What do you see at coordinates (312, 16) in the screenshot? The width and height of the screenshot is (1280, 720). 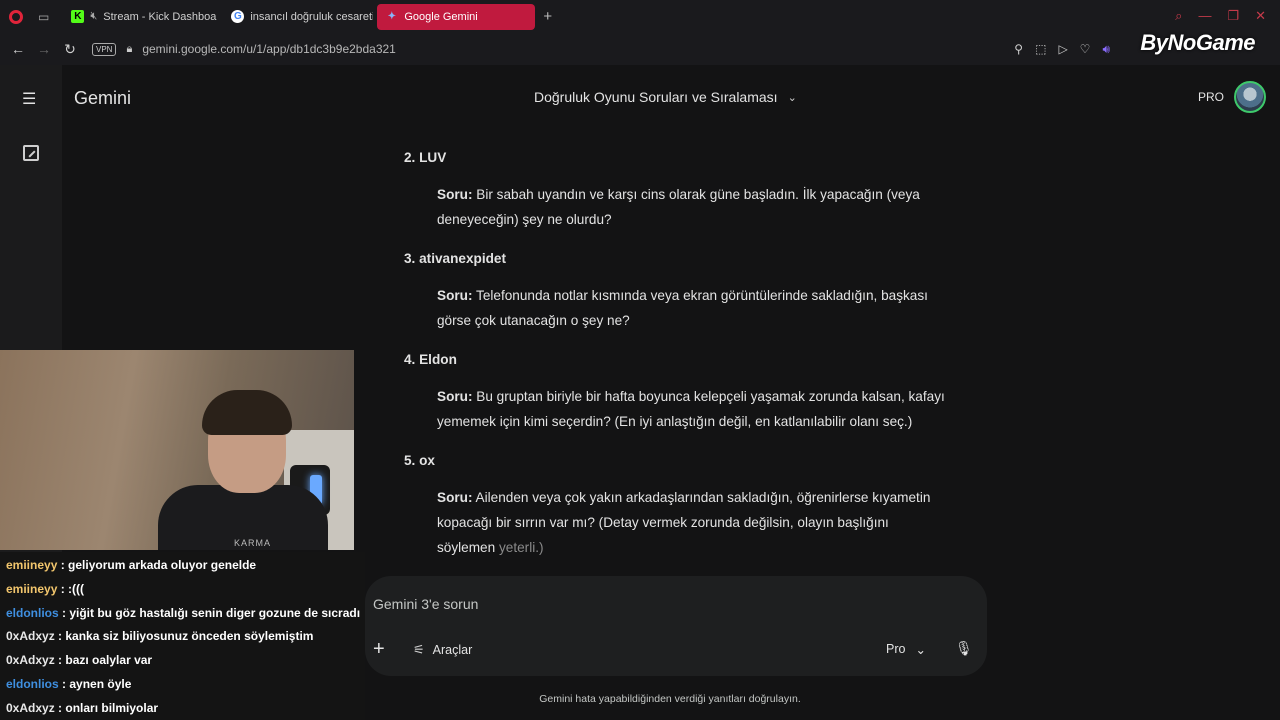 I see `tab-label: insancıl doğruluk cesareti` at bounding box center [312, 16].